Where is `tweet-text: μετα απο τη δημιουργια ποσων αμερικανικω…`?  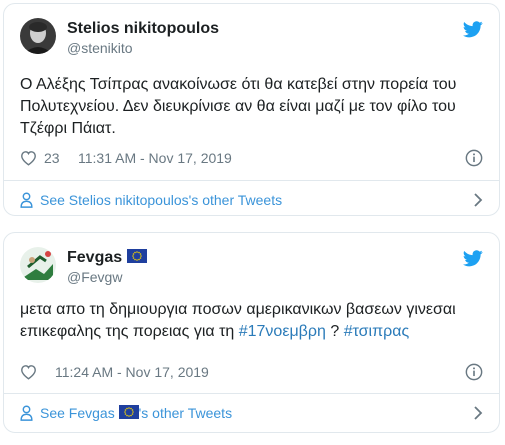
tweet-text: μετα απο τη δημιουργια ποσων αμερικανικω… is located at coordinates (251, 321).